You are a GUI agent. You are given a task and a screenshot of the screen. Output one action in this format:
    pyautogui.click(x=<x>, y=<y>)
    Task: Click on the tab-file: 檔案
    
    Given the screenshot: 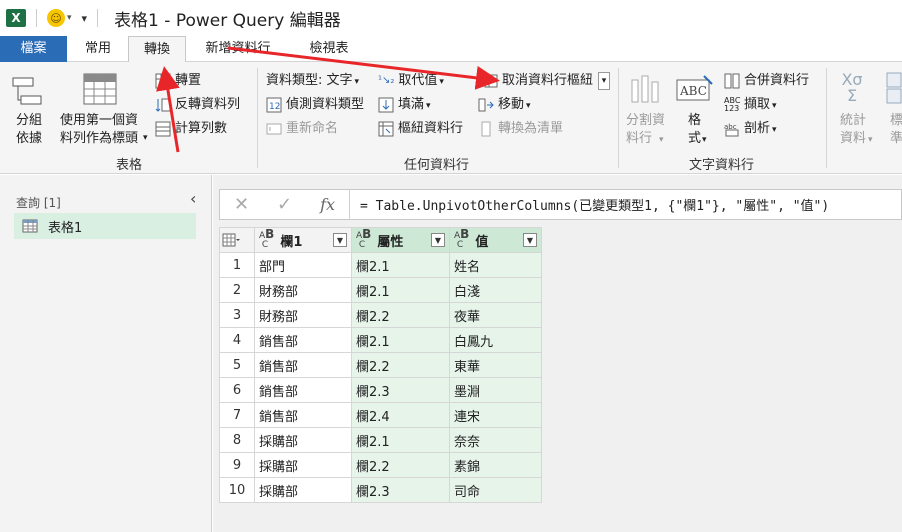 What is the action you would take?
    pyautogui.click(x=33, y=49)
    